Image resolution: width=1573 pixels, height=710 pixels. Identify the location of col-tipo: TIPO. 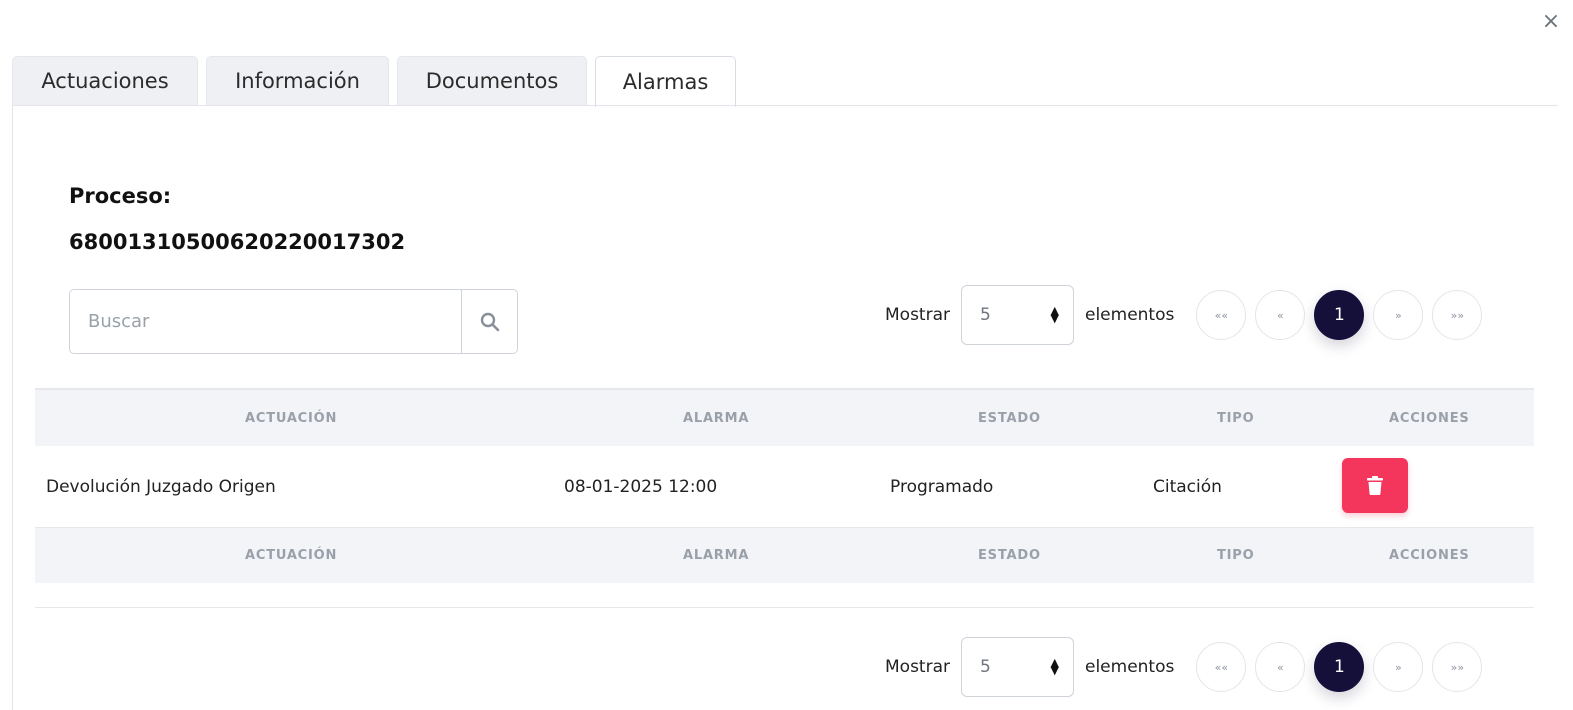
(1235, 418).